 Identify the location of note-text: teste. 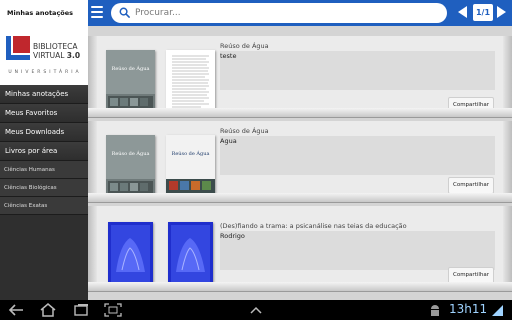
(357, 70).